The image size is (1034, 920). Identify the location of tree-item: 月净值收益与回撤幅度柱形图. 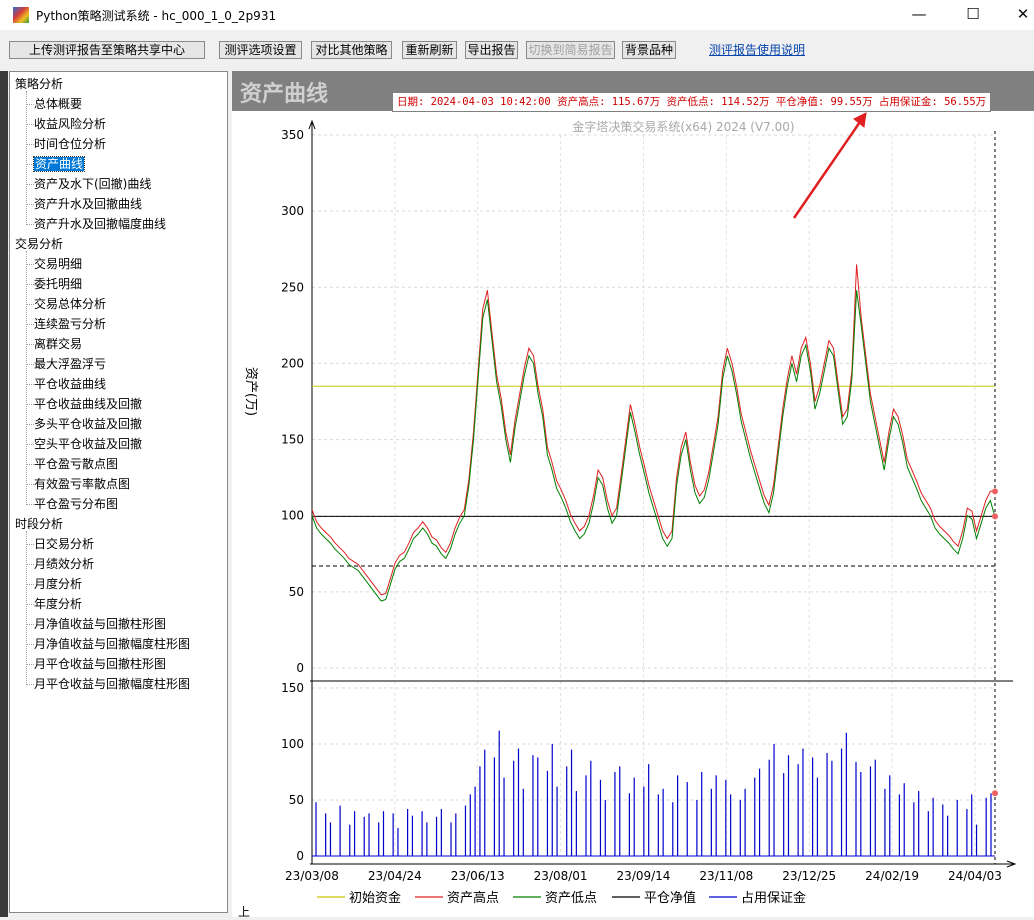
(112, 644).